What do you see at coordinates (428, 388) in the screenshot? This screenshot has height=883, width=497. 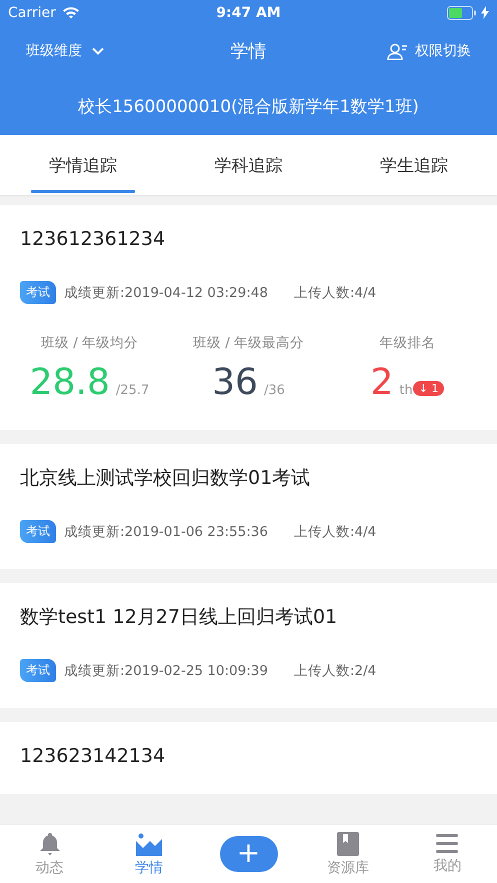 I see `rank-change-badge: ↓ 1` at bounding box center [428, 388].